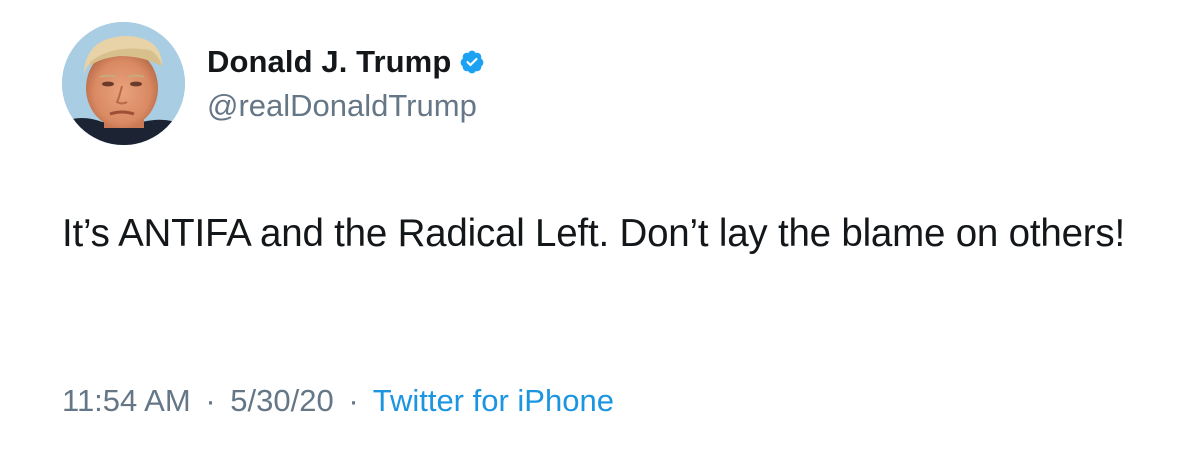 The width and height of the screenshot is (1200, 449). Describe the element at coordinates (338, 401) in the screenshot. I see `tweet-meta: 11:54 AM · 5/30/20 · Twitter for iPhone` at that location.